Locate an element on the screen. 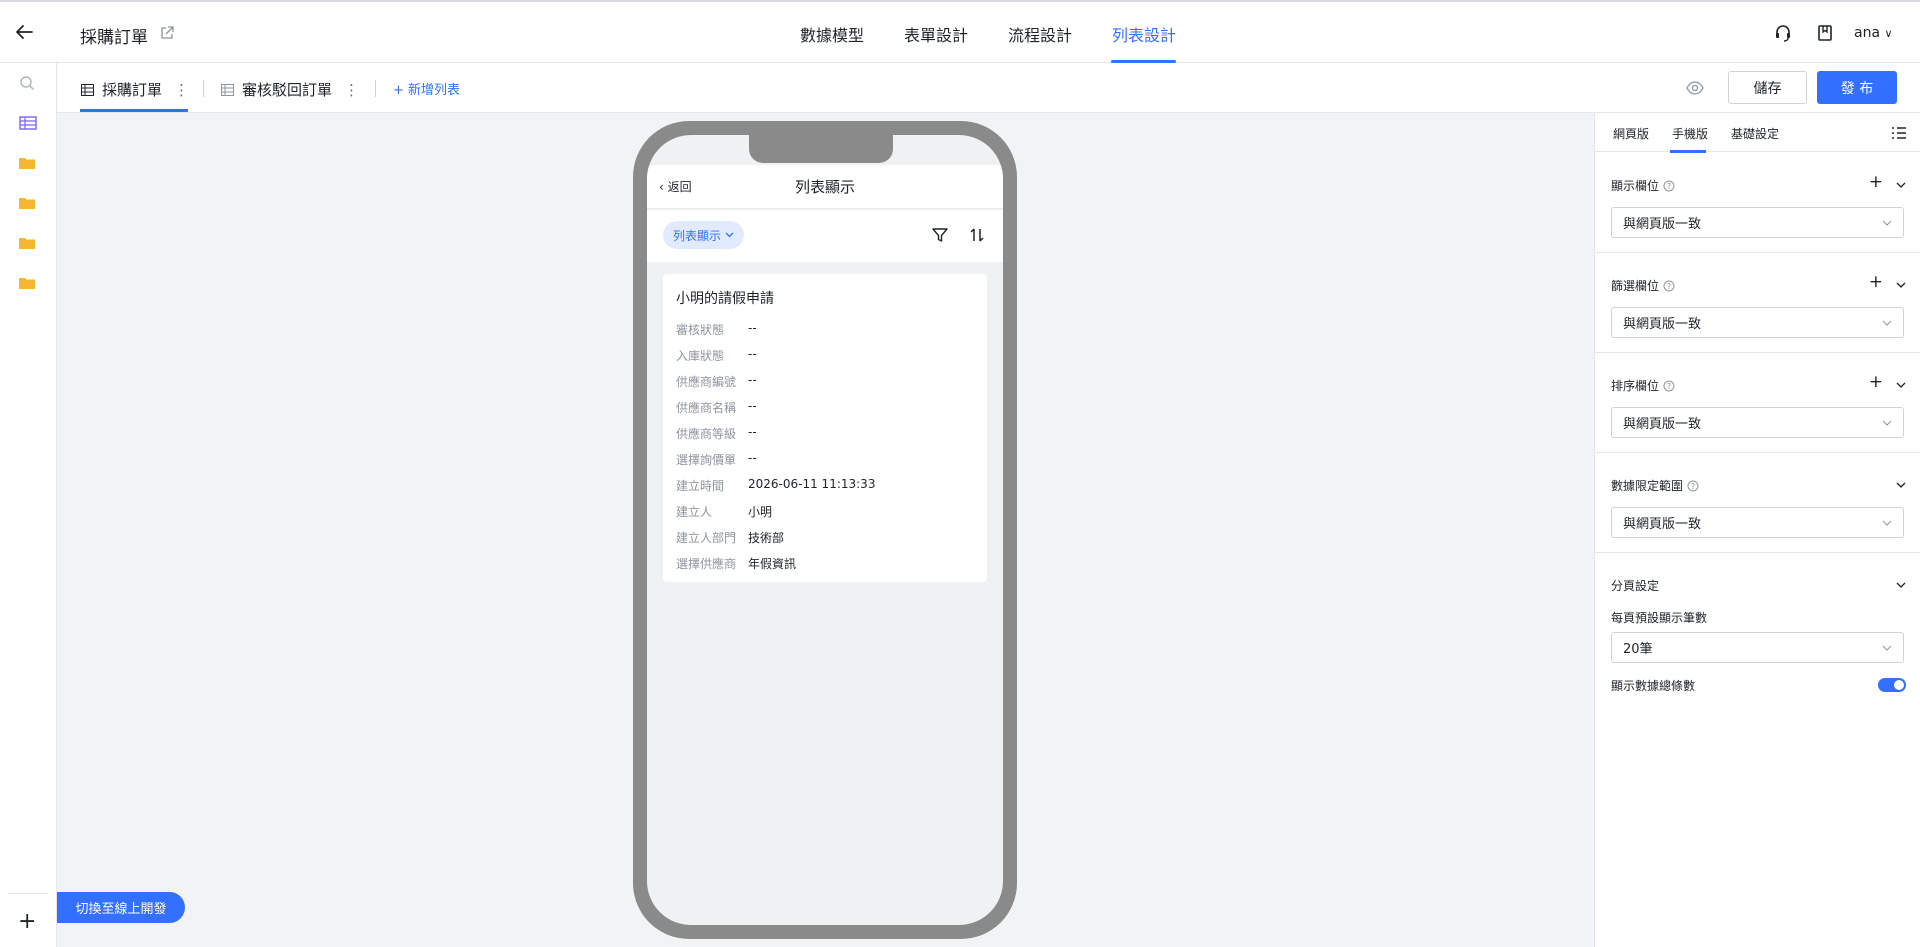 This screenshot has width=1920, height=947. card-field: 供應商等級 -- is located at coordinates (716, 433).